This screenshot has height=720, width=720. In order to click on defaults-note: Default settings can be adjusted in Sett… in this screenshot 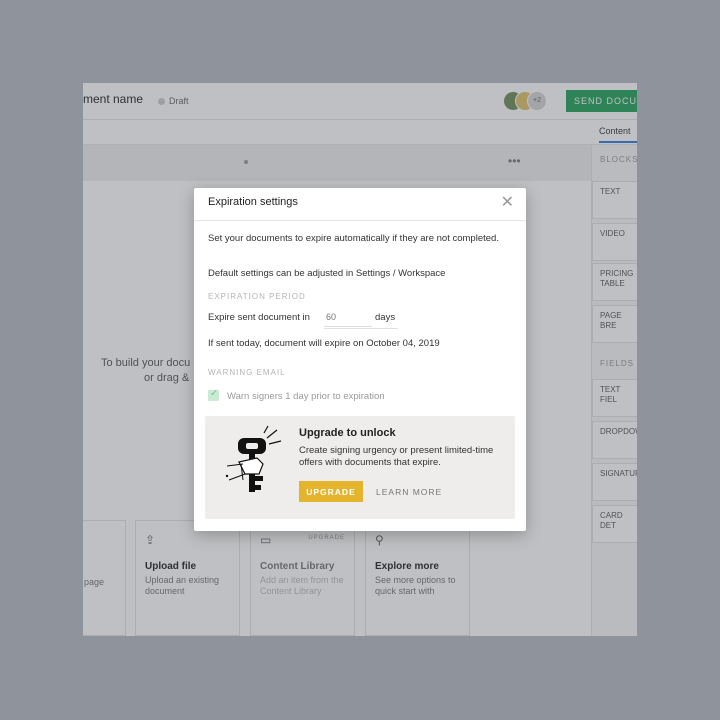, I will do `click(327, 273)`.